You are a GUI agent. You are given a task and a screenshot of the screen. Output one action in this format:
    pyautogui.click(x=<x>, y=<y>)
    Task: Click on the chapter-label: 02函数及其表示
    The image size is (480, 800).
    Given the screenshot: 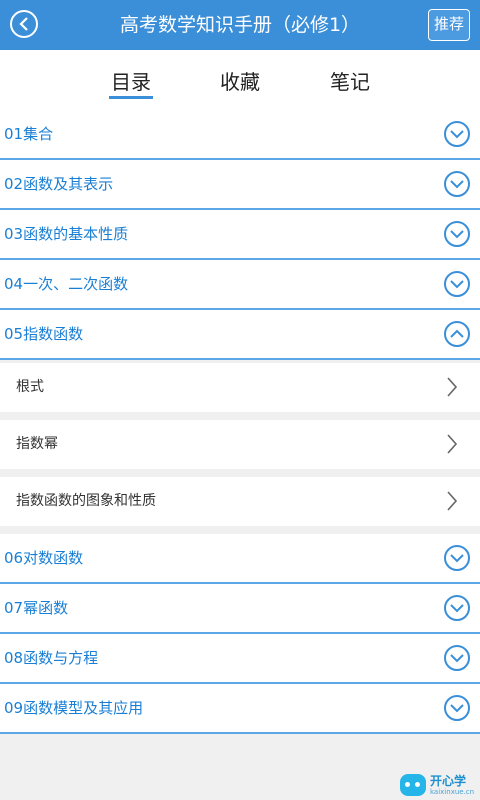 What is the action you would take?
    pyautogui.click(x=59, y=184)
    